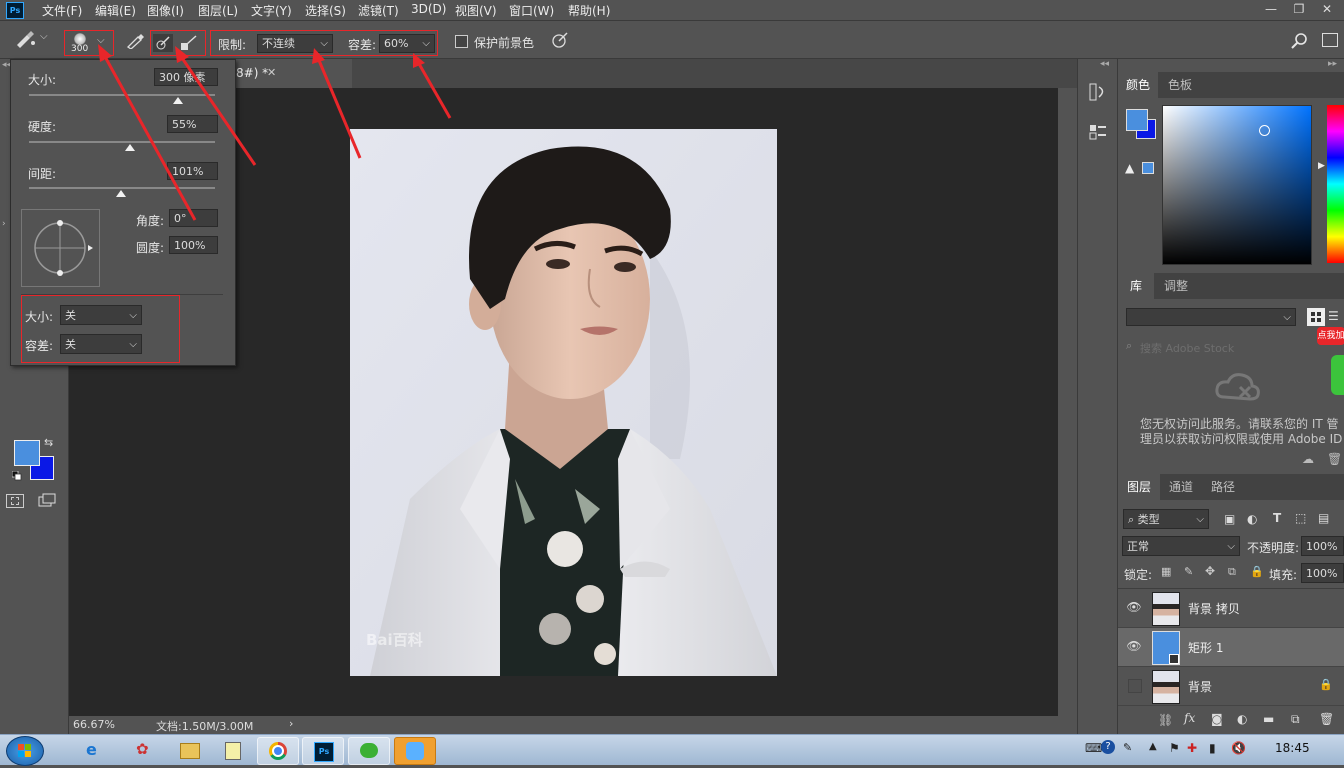  I want to click on pressure-size-icon, so click(560, 40).